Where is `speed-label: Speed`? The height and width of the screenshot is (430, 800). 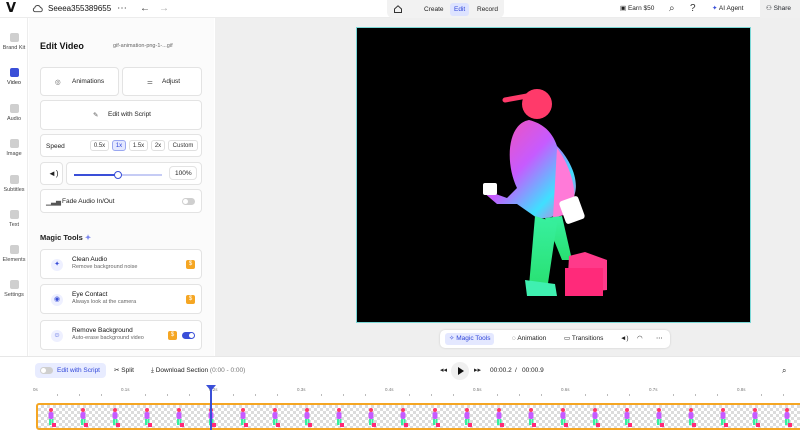
speed-label: Speed is located at coordinates (55, 146).